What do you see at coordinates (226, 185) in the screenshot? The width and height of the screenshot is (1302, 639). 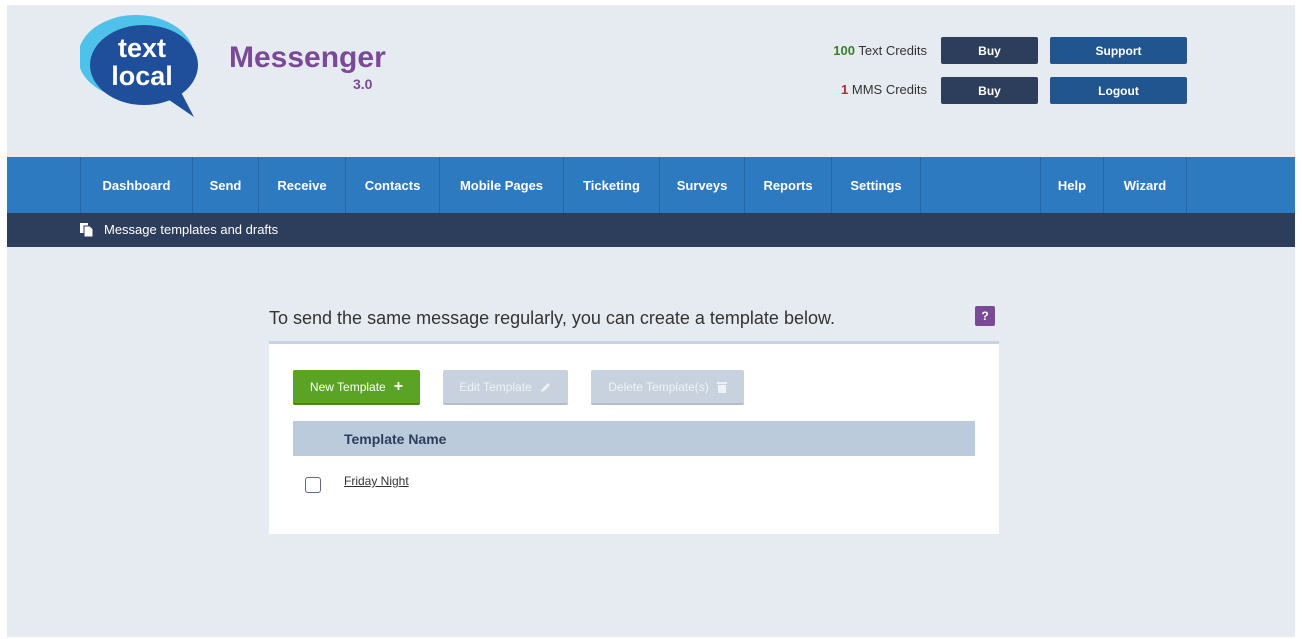 I see `nav-send: Send` at bounding box center [226, 185].